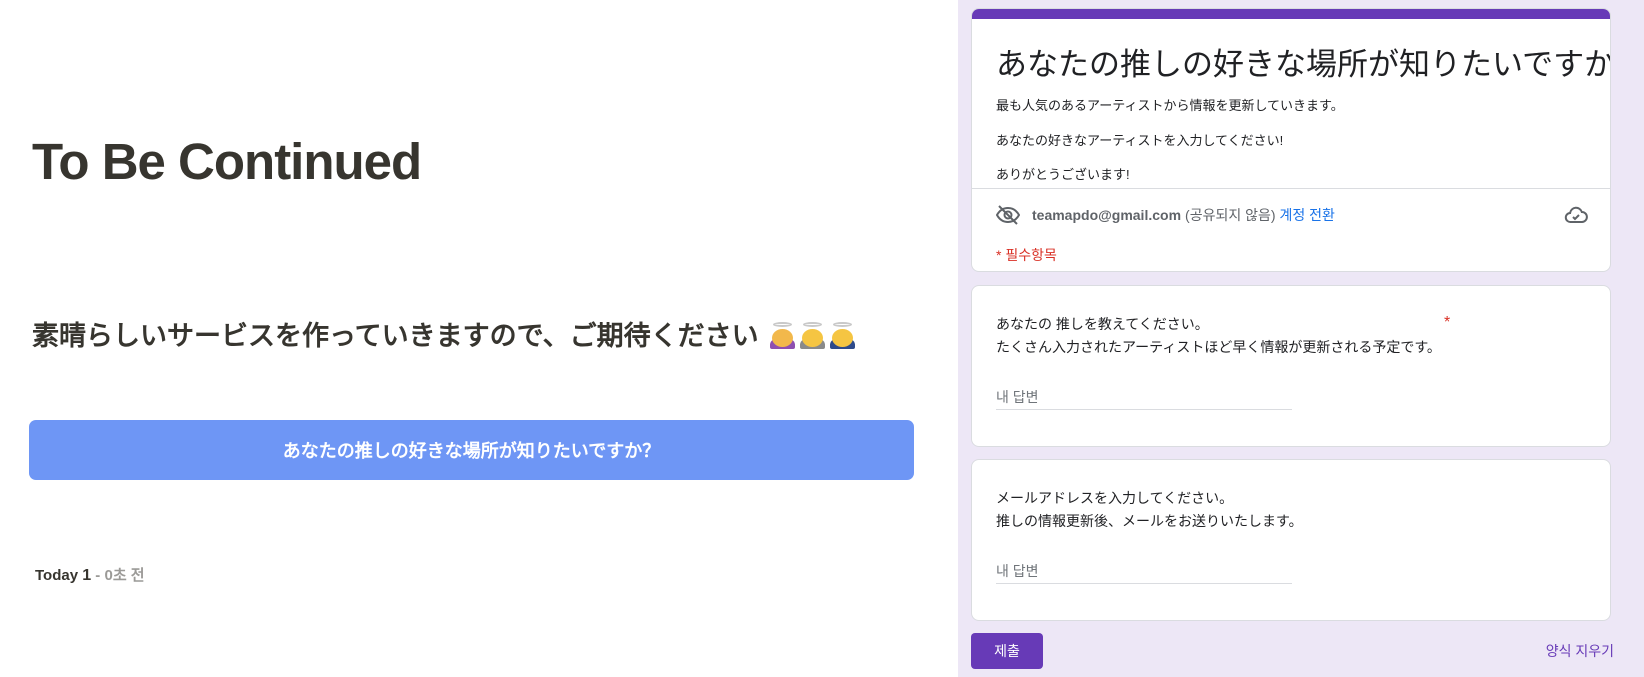 This screenshot has height=677, width=1644. I want to click on required-note: * 필수항목, so click(1026, 255).